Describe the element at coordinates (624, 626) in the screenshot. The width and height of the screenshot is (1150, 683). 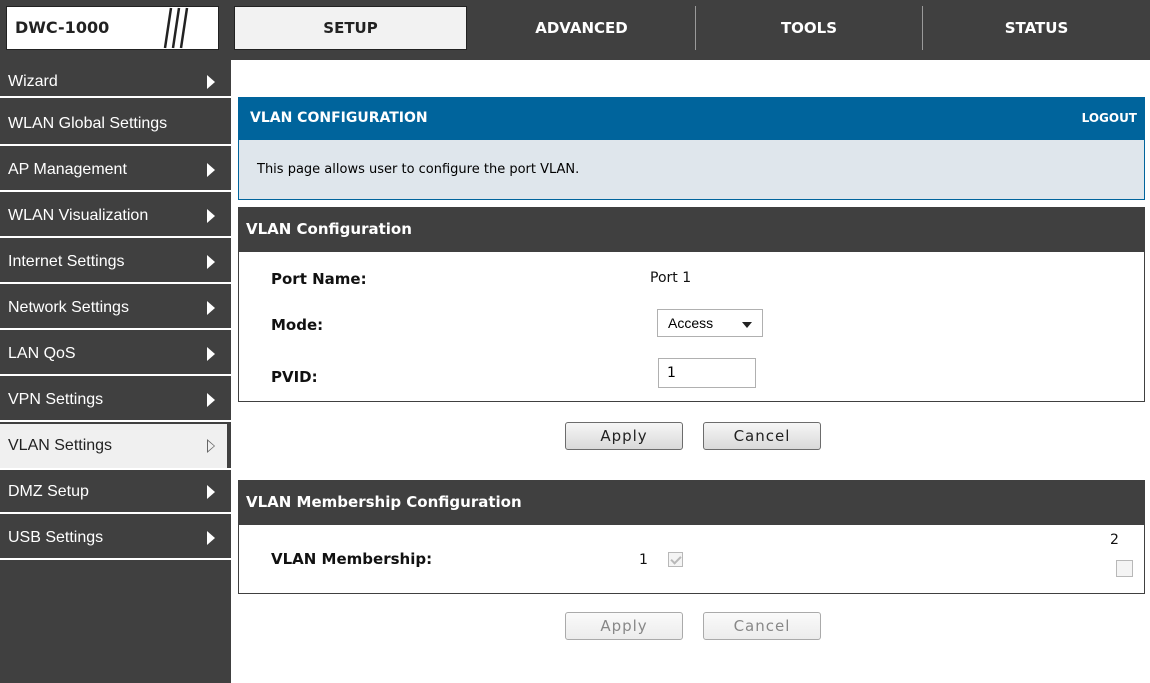
I see `membership-apply-button: Apply` at that location.